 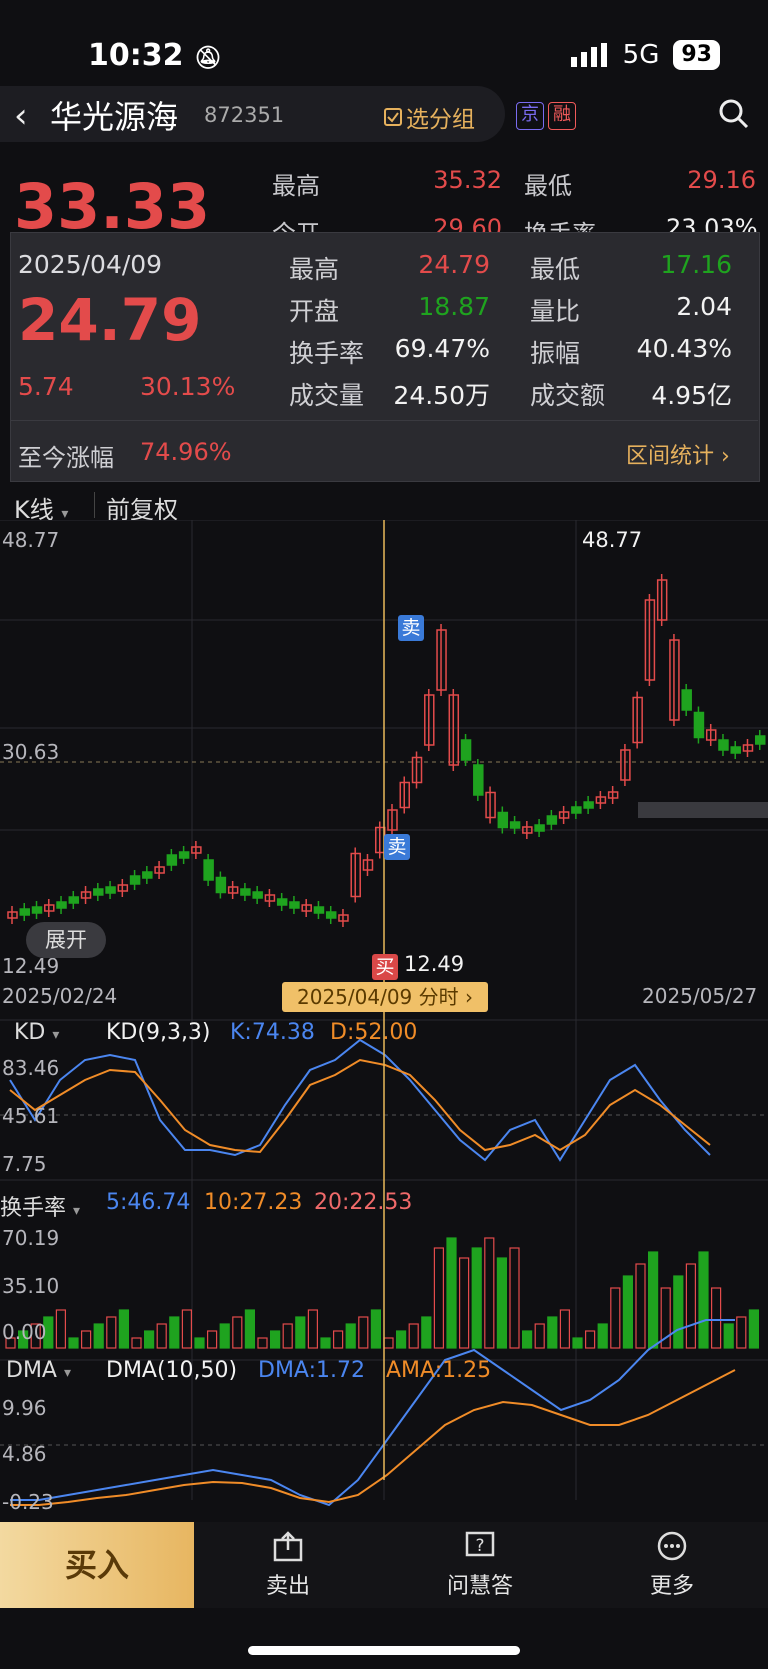 What do you see at coordinates (382, 1293) in the screenshot?
I see `turnover-bars` at bounding box center [382, 1293].